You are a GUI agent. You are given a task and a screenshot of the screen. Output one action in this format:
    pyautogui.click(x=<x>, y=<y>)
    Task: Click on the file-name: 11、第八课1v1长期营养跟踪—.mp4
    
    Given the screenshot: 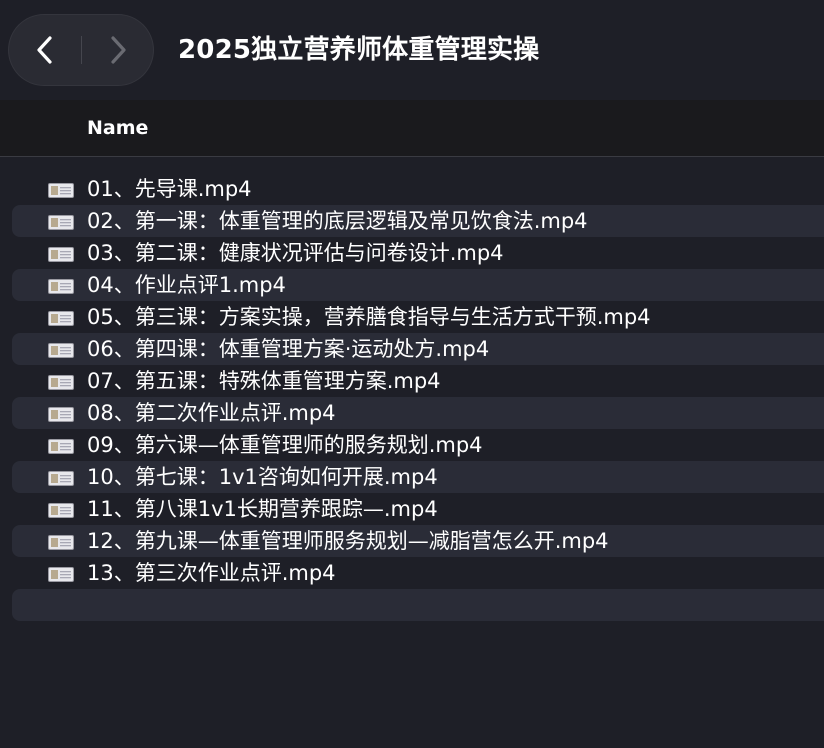 What is the action you would take?
    pyautogui.click(x=262, y=509)
    